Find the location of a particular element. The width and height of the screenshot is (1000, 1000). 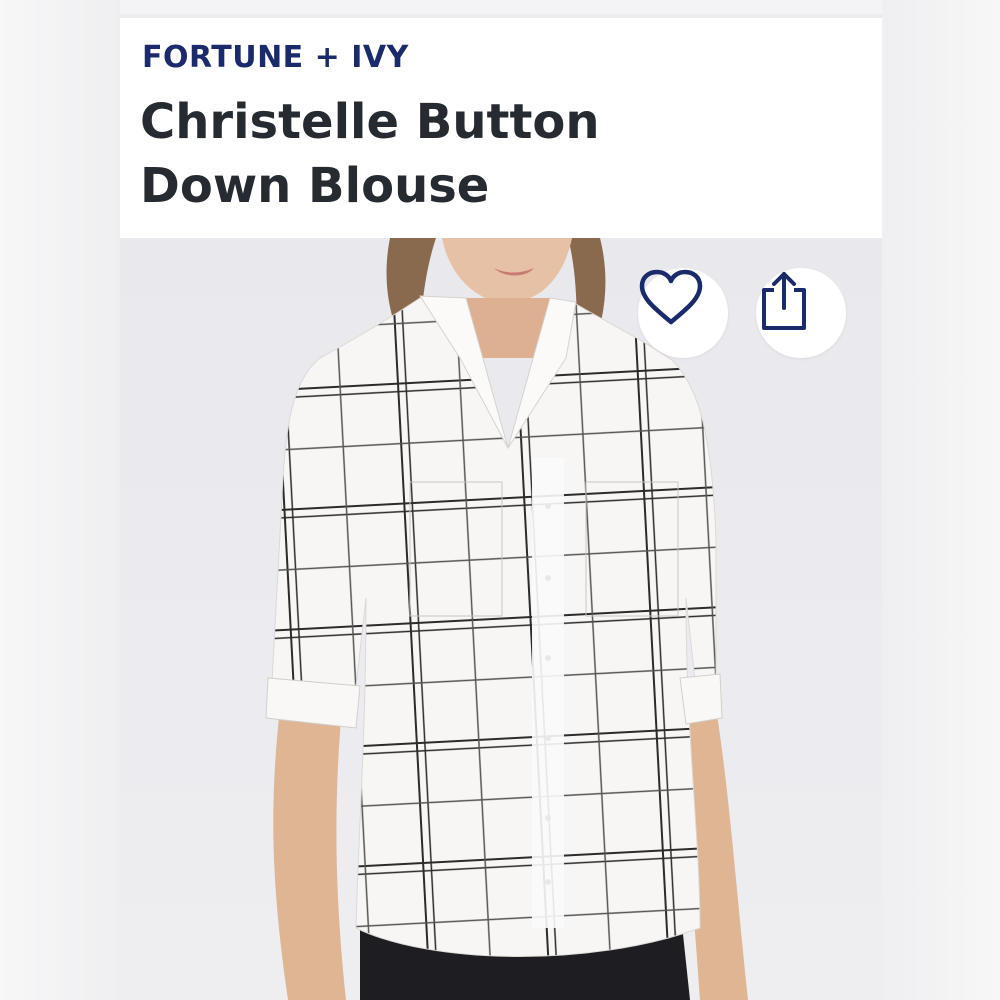

background-left is located at coordinates (60, 500).